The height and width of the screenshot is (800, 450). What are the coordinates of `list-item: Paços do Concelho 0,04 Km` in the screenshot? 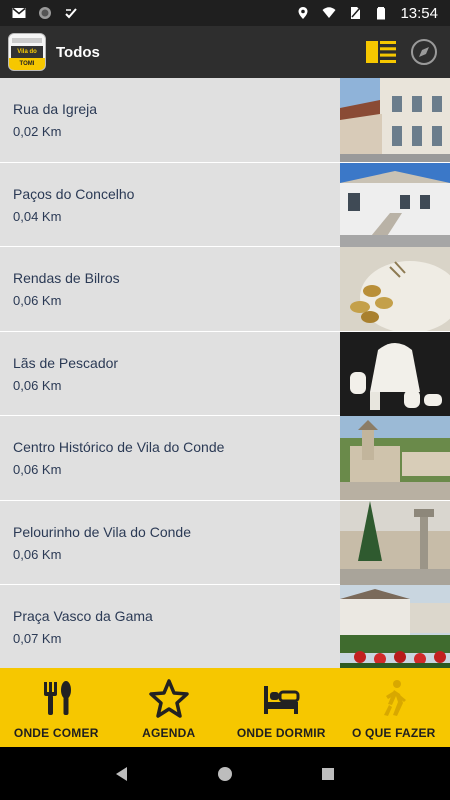 It's located at (225, 204).